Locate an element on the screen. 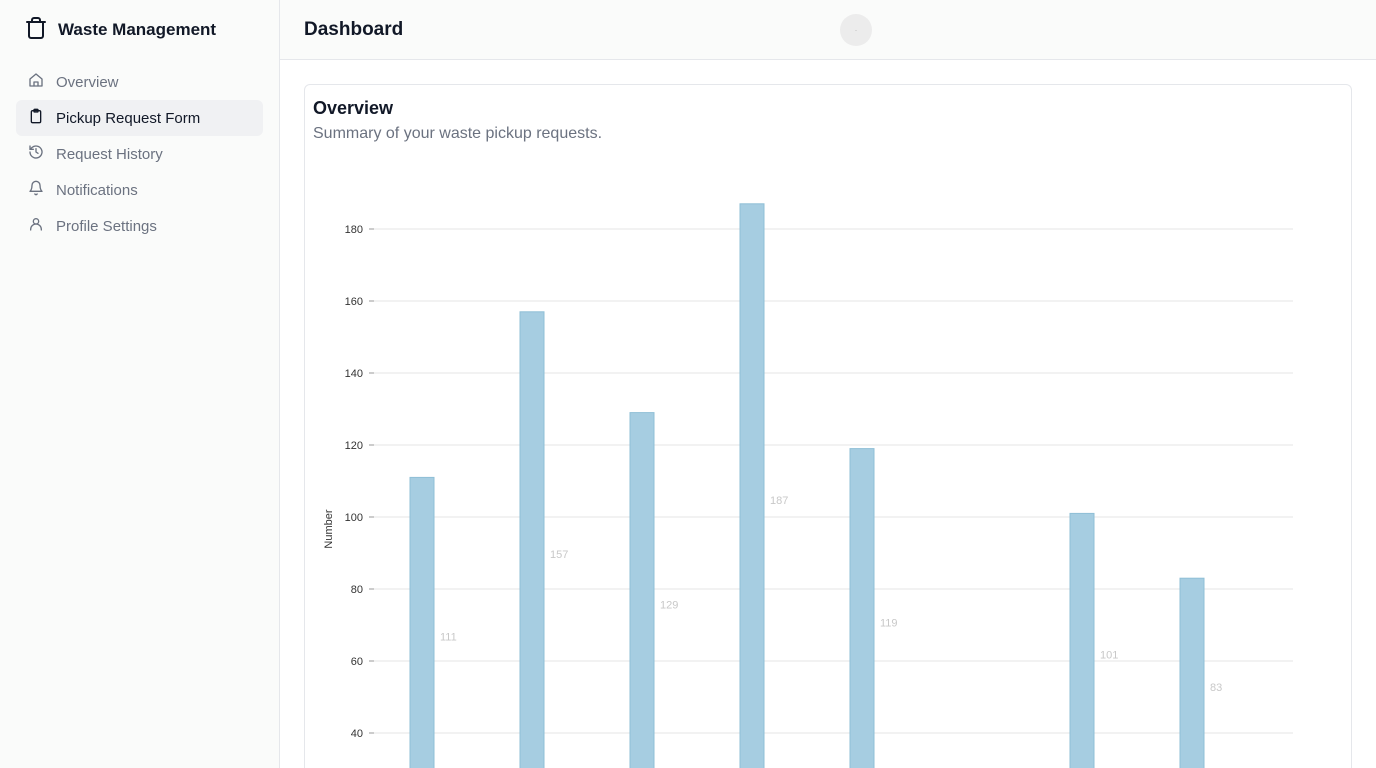 This screenshot has width=1376, height=768. bar-value-label: 119 is located at coordinates (889, 623).